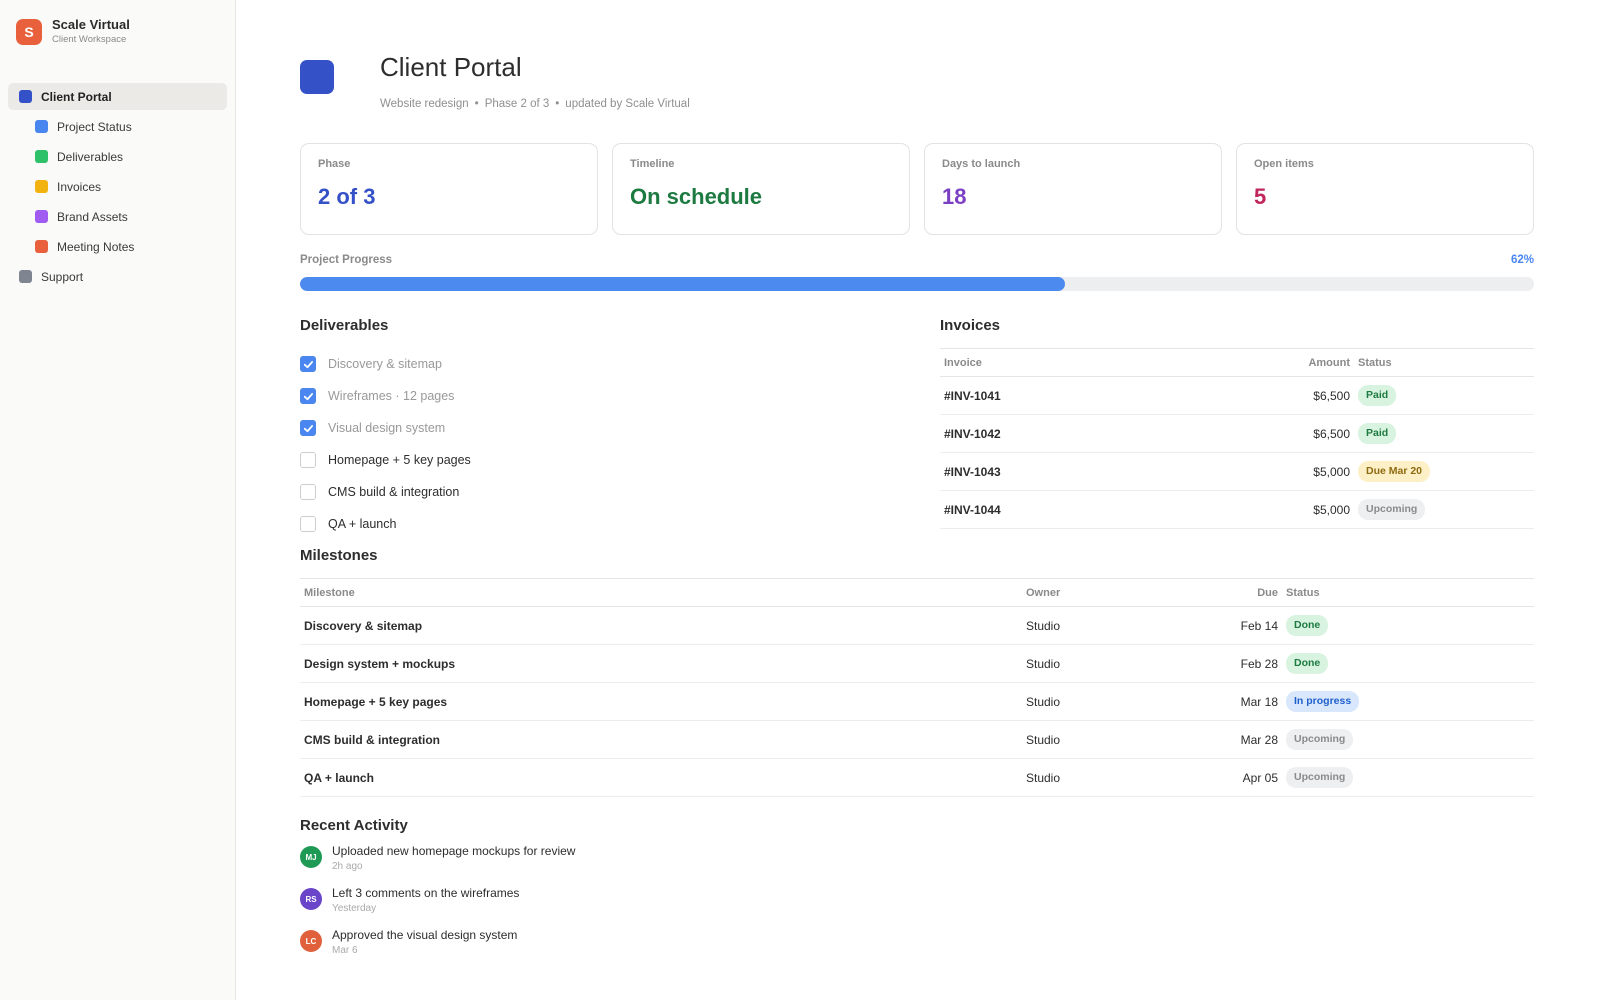  I want to click on sidebar-item-invoices: Invoices, so click(117, 186).